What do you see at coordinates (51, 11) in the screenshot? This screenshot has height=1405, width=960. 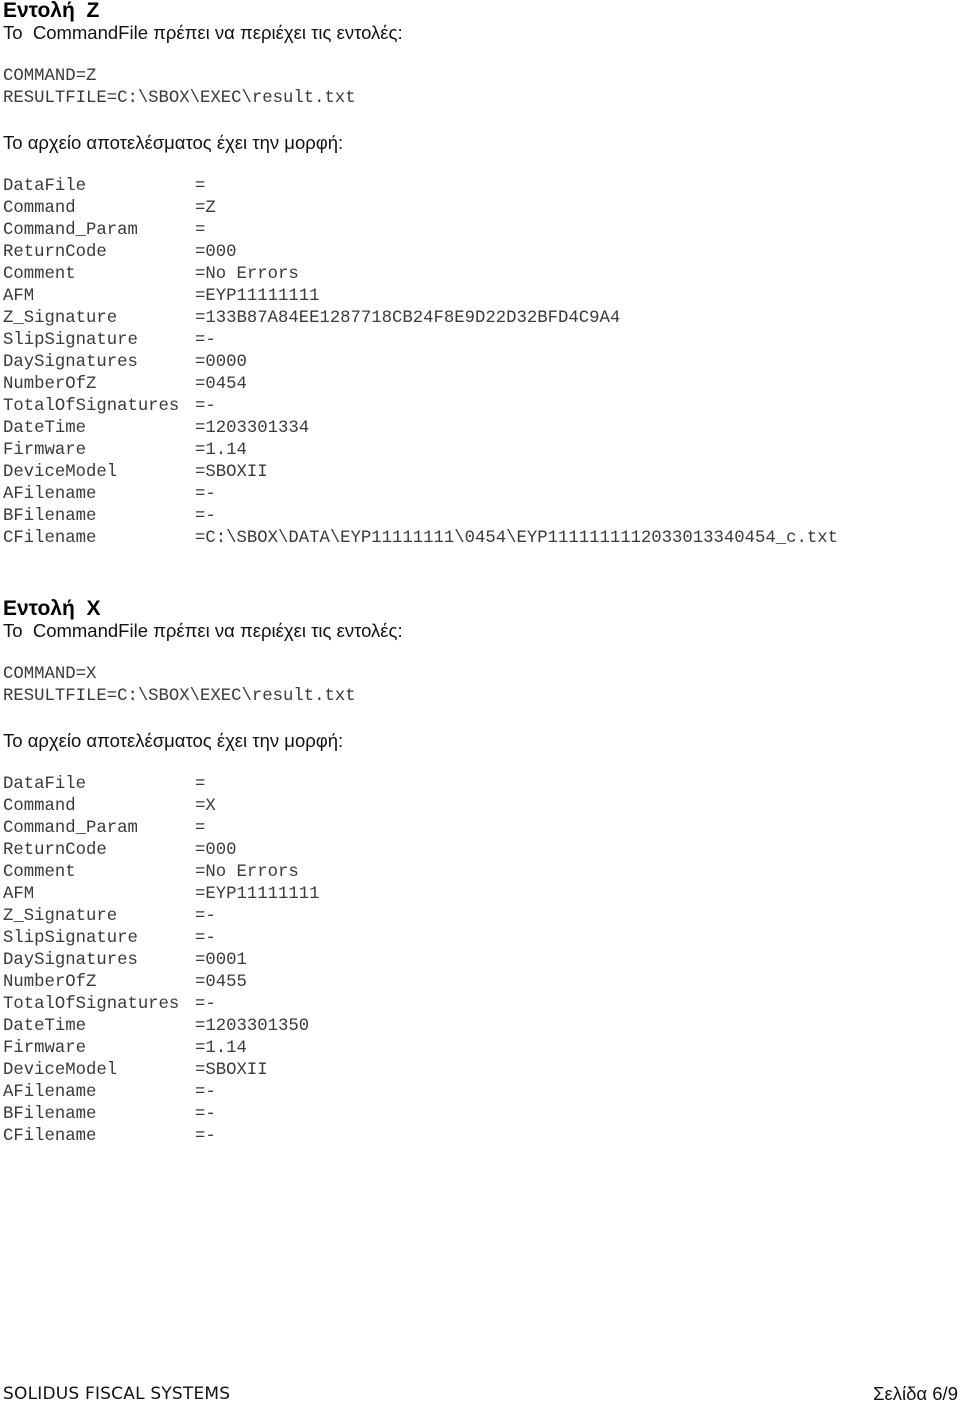 I see `section-heading: Εντολή Z` at bounding box center [51, 11].